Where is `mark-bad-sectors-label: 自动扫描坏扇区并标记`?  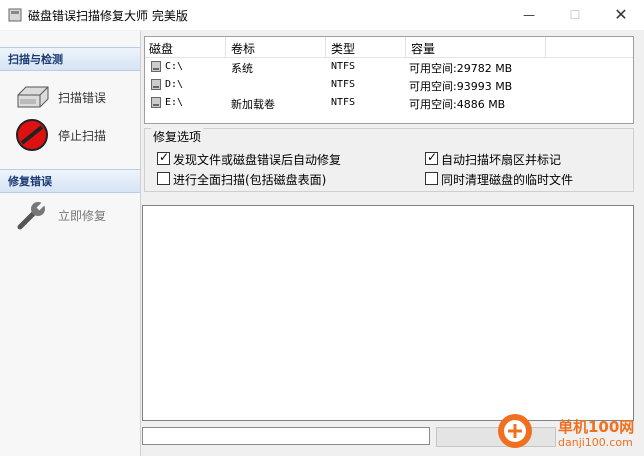
mark-bad-sectors-label: 自动扫描坏扇区并标记 is located at coordinates (501, 160).